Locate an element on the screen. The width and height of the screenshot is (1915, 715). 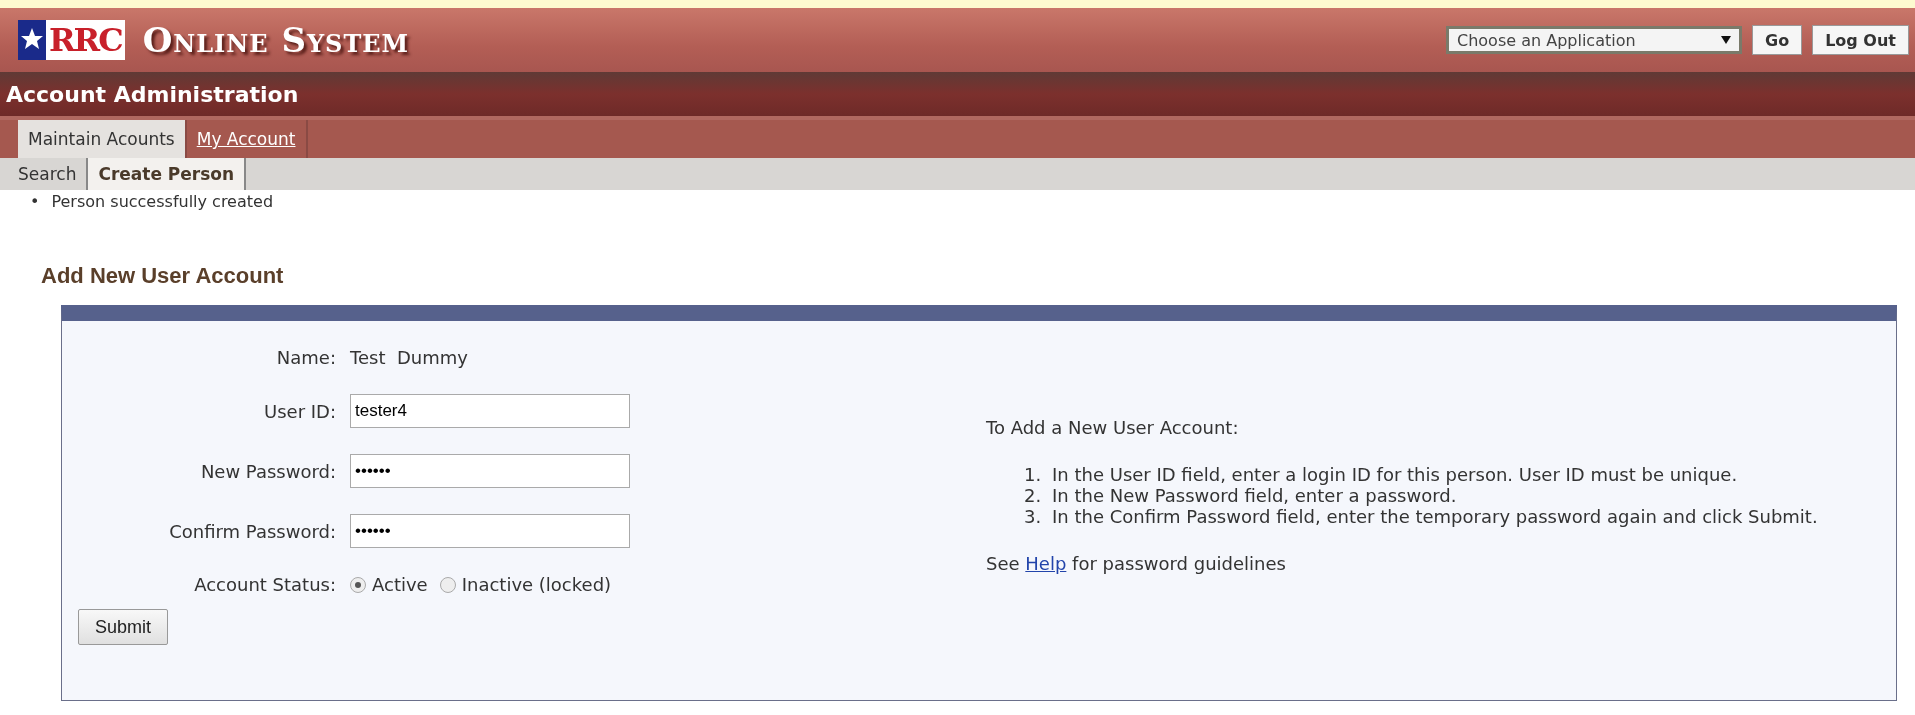
go-button: Go is located at coordinates (1777, 40).